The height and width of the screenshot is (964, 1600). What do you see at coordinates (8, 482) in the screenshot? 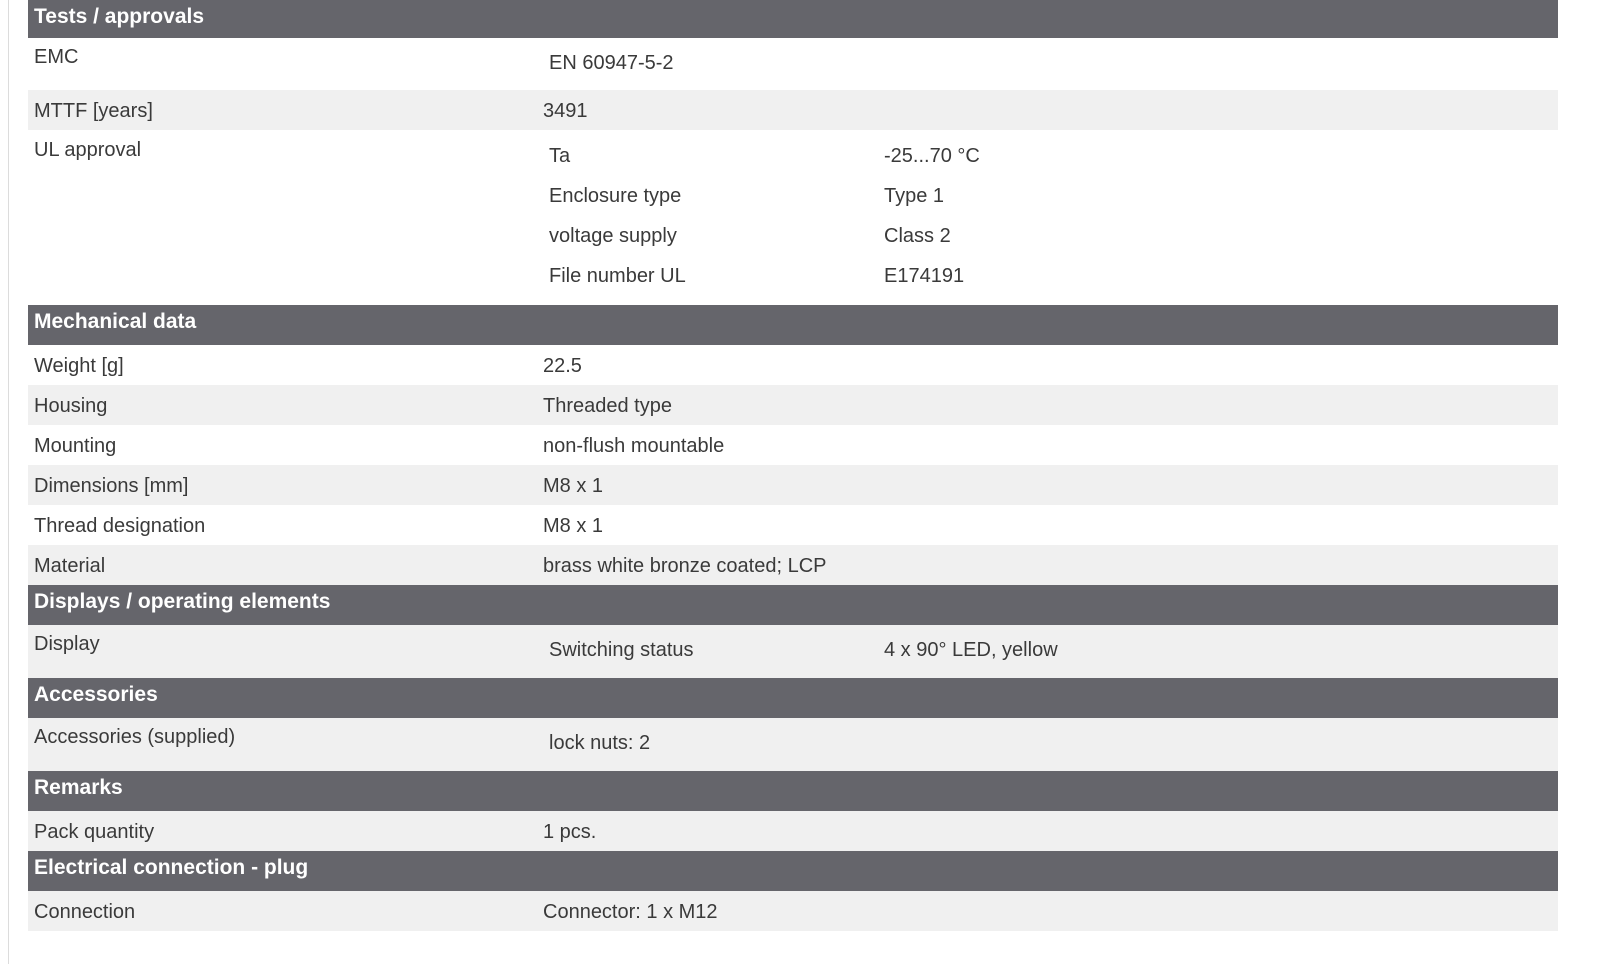
I see `left-divider` at bounding box center [8, 482].